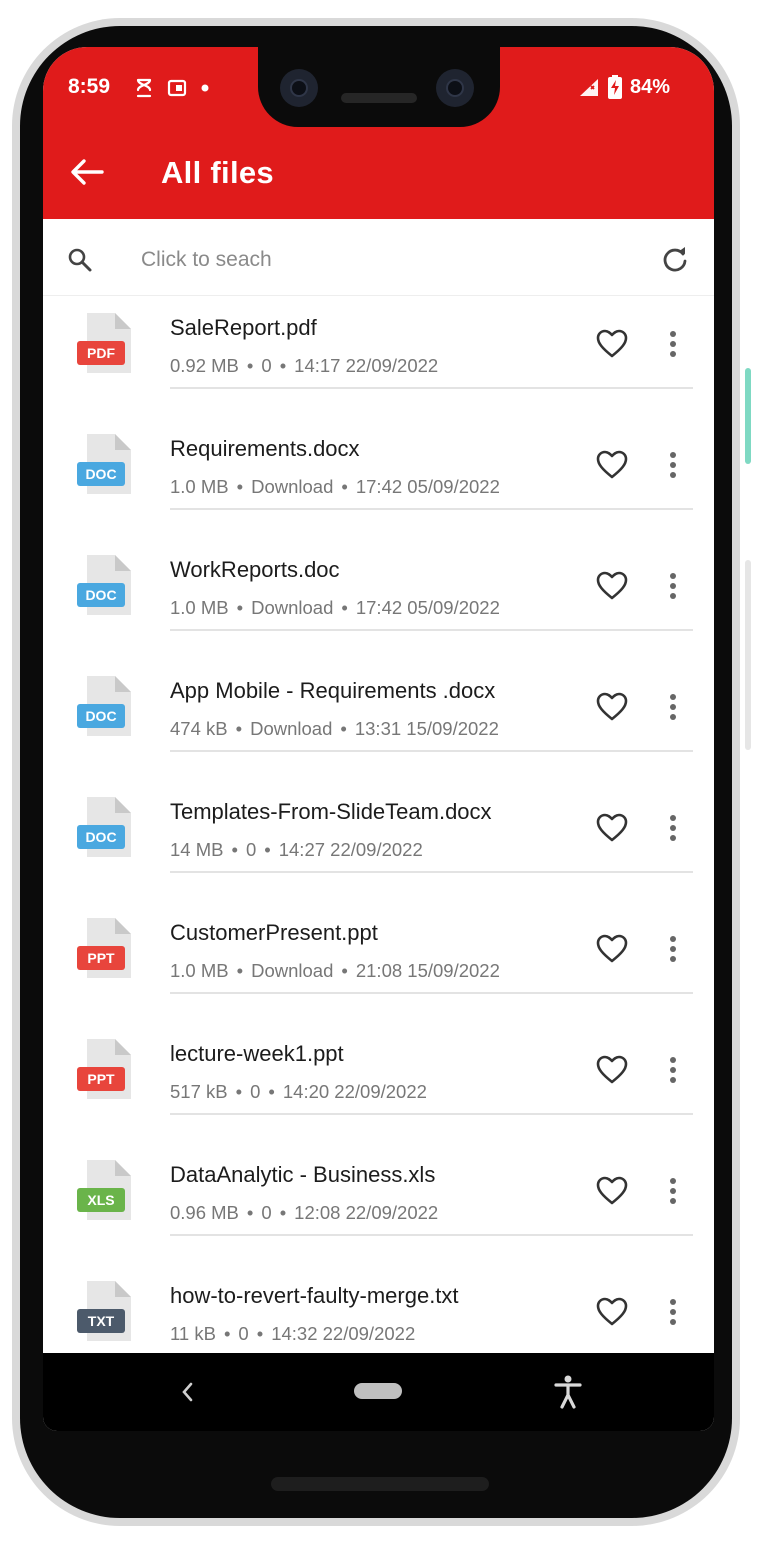 Image resolution: width=762 pixels, height=1544 pixels. What do you see at coordinates (588, 87) in the screenshot?
I see `signal-icon` at bounding box center [588, 87].